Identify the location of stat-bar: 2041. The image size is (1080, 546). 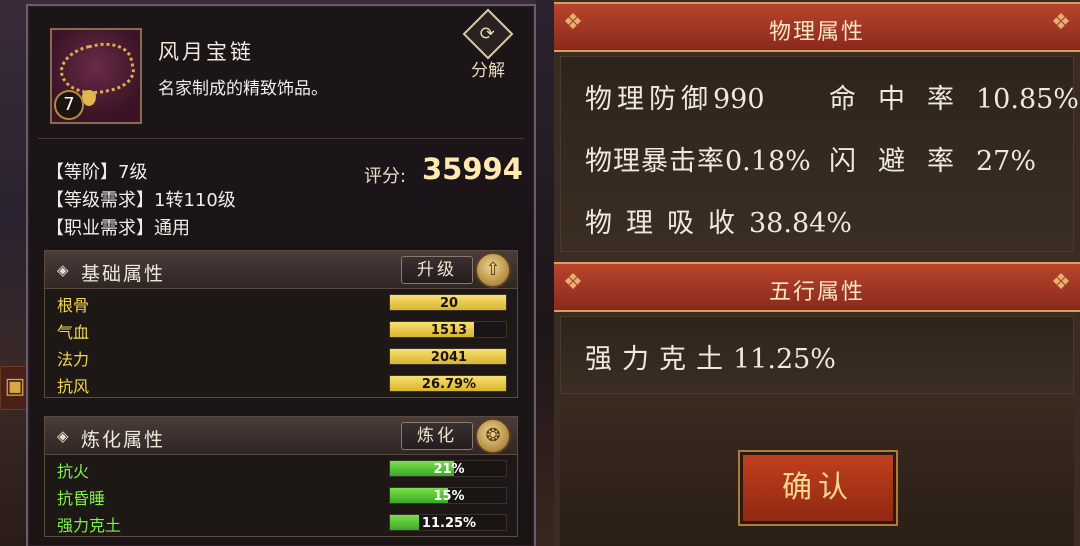
(448, 356).